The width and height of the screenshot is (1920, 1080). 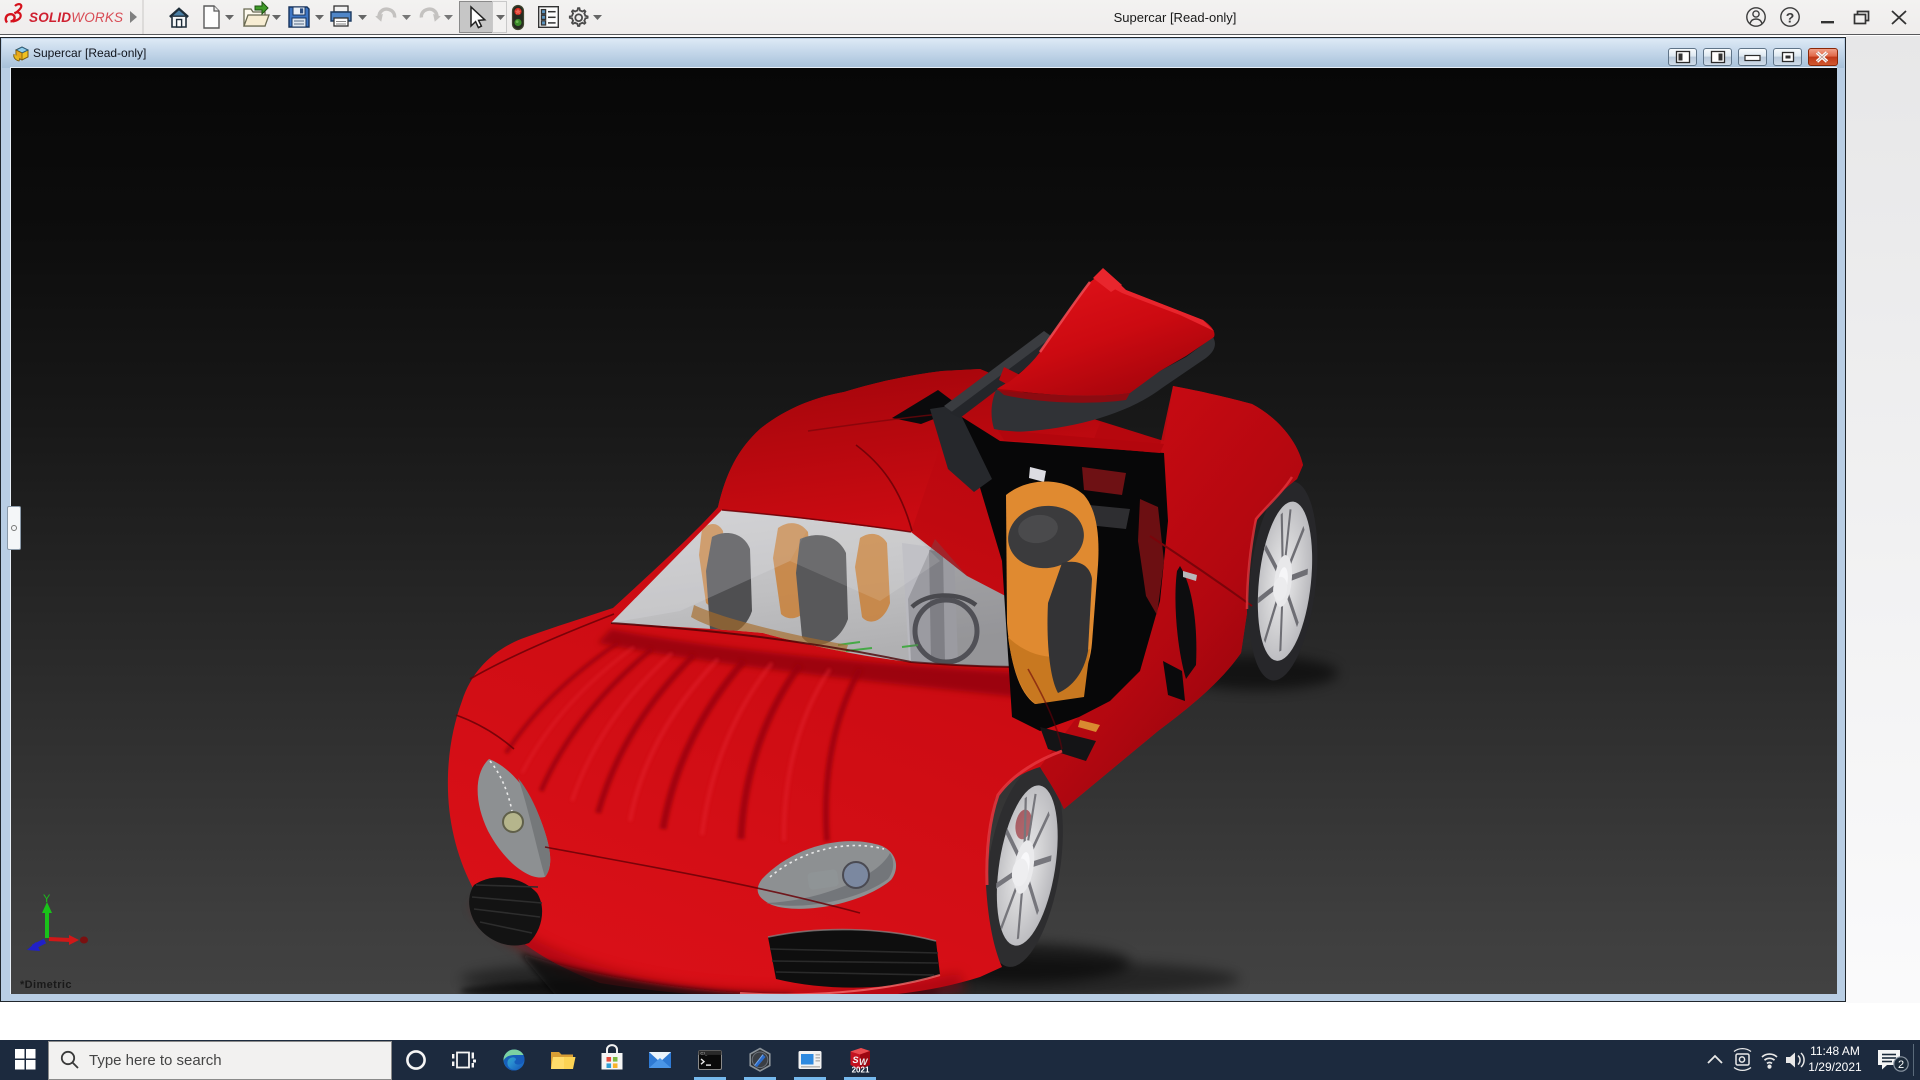 What do you see at coordinates (47, 899) in the screenshot?
I see `svg-text: Y` at bounding box center [47, 899].